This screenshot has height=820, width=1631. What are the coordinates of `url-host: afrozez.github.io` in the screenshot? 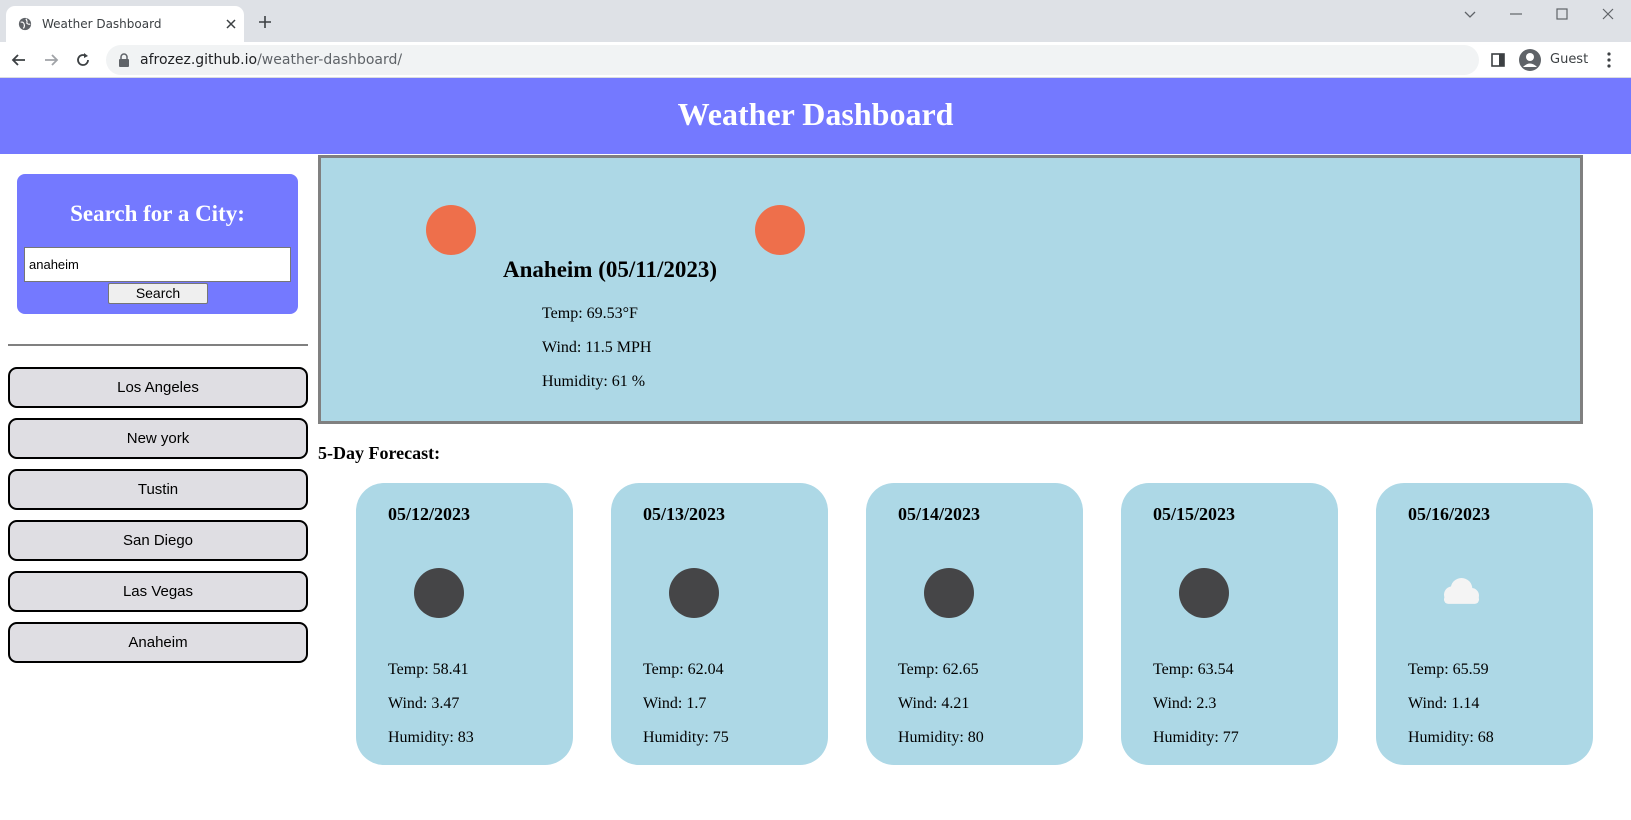 It's located at (199, 60).